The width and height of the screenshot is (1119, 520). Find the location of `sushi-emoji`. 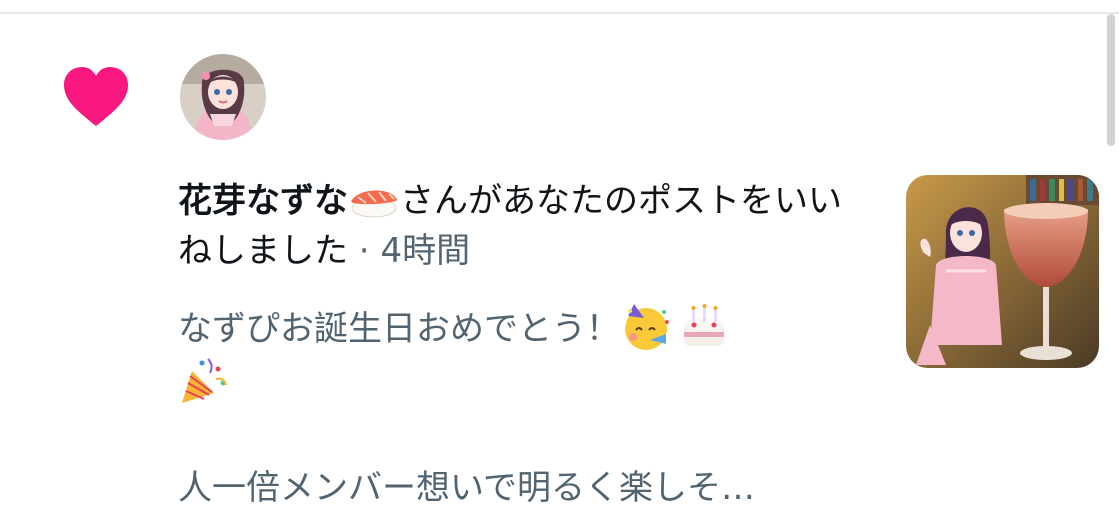

sushi-emoji is located at coordinates (374, 204).